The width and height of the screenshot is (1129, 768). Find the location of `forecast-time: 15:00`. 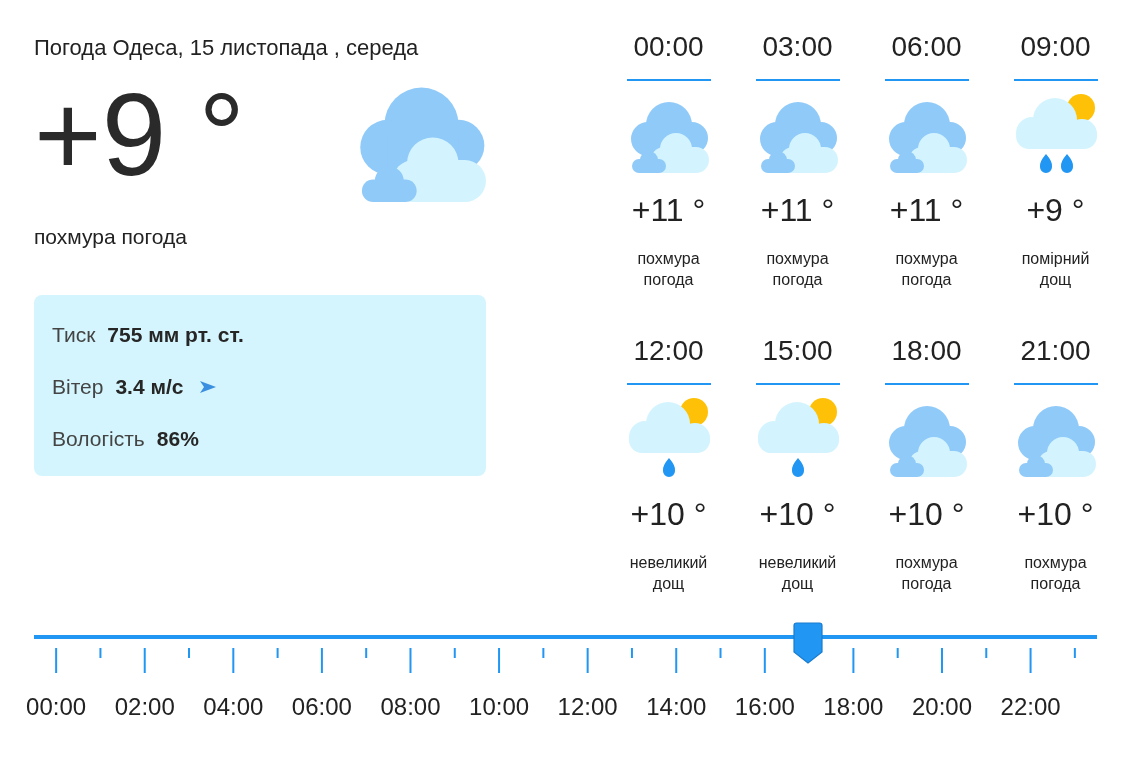

forecast-time: 15:00 is located at coordinates (797, 351).